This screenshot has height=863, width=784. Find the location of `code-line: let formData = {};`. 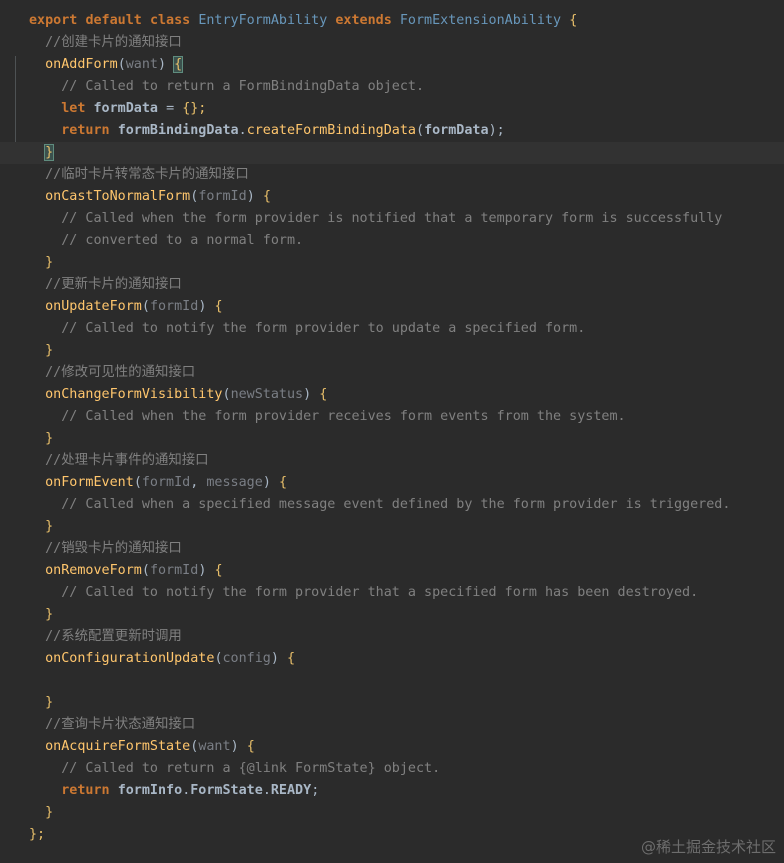

code-line: let formData = {}; is located at coordinates (392, 109).